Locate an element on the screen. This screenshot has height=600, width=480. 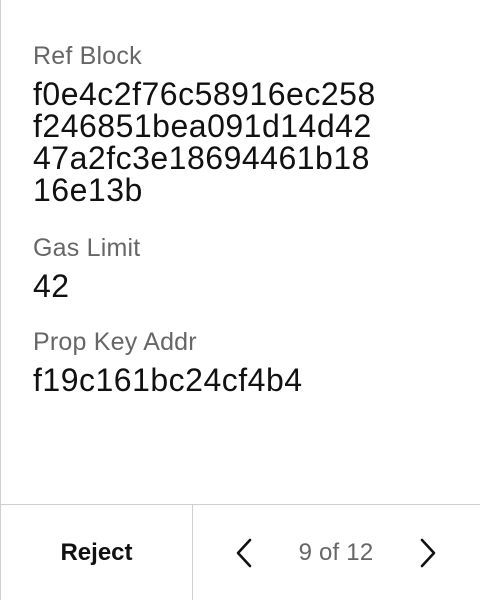
gas-limit-field: Gas Limit 42 is located at coordinates (248, 267).